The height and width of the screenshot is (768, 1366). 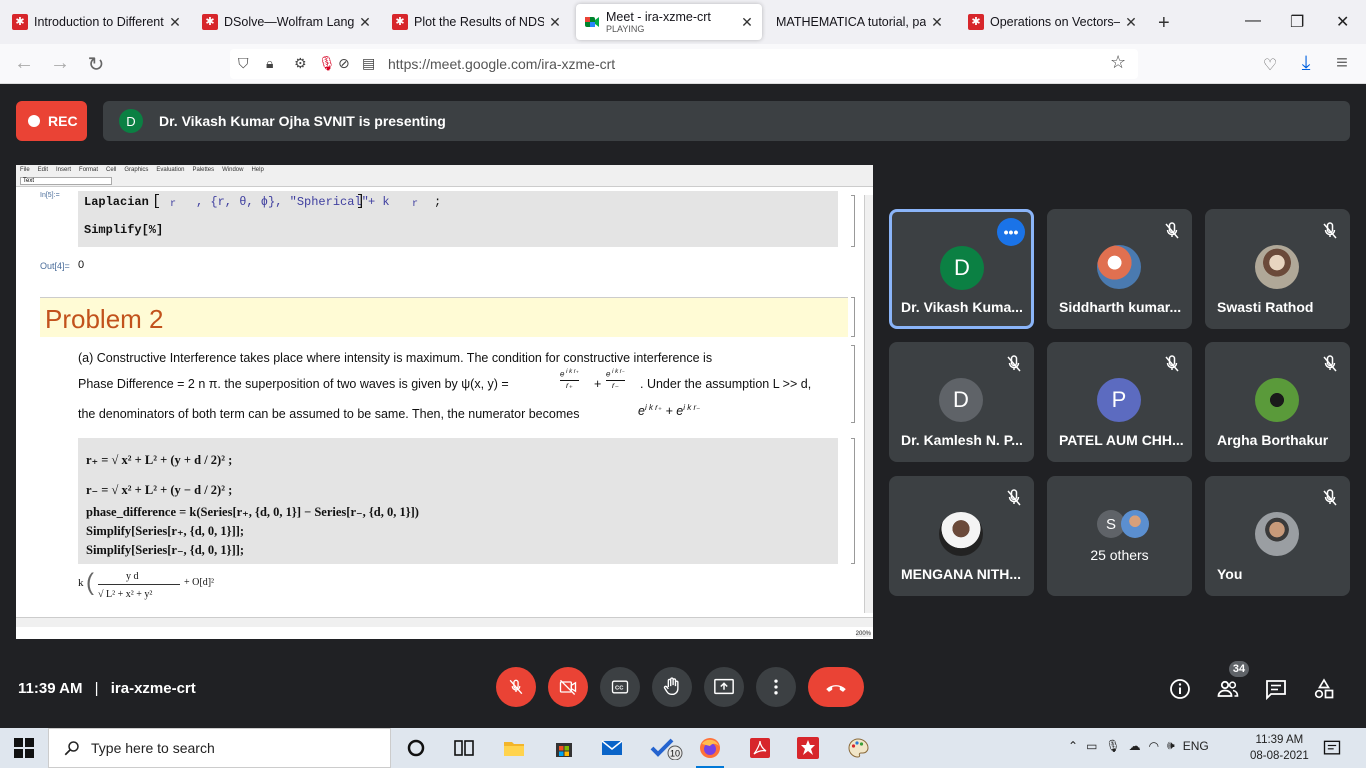 What do you see at coordinates (219, 748) in the screenshot?
I see `taskbar-search-box: Type here to search` at bounding box center [219, 748].